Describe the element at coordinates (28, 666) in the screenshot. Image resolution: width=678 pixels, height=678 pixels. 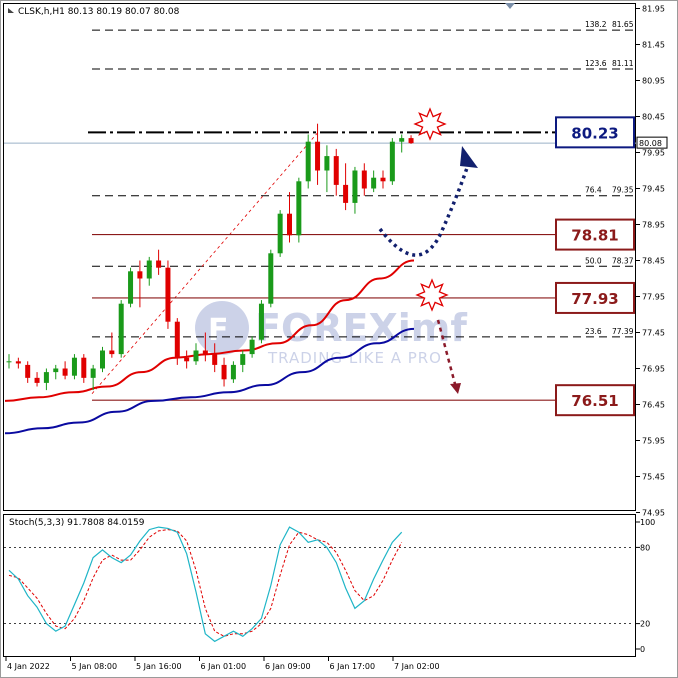
I see `x-tick-label: 4 Jan 2022` at that location.